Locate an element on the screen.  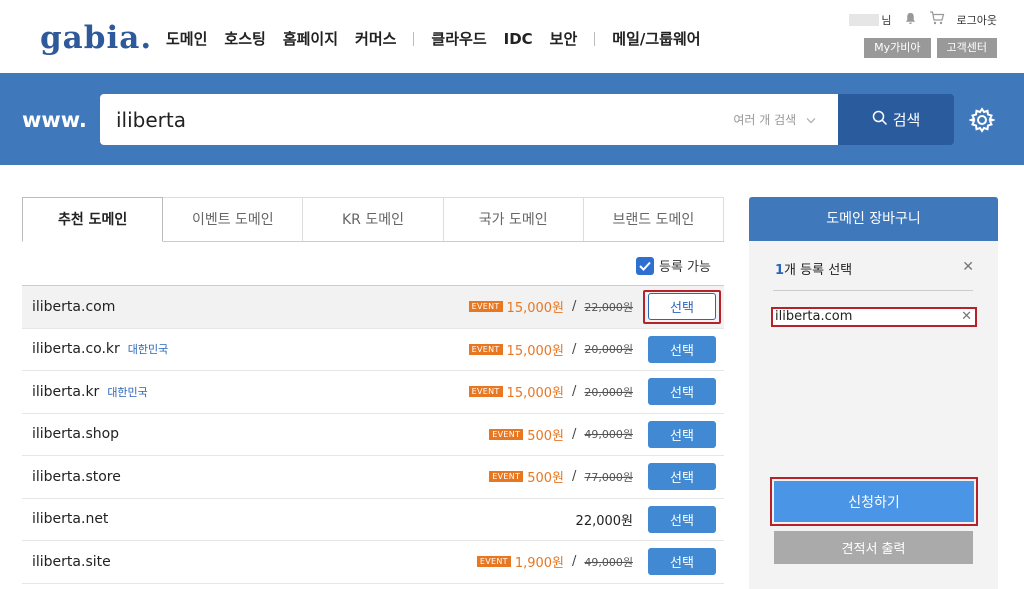
original-price: 22,000원 is located at coordinates (608, 307).